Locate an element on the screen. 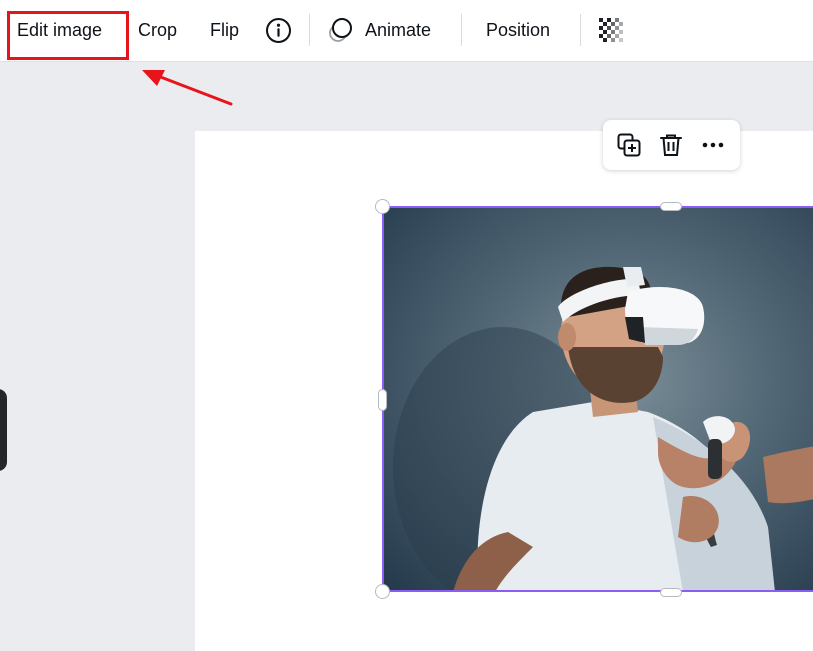  animate-icon is located at coordinates (341, 30).